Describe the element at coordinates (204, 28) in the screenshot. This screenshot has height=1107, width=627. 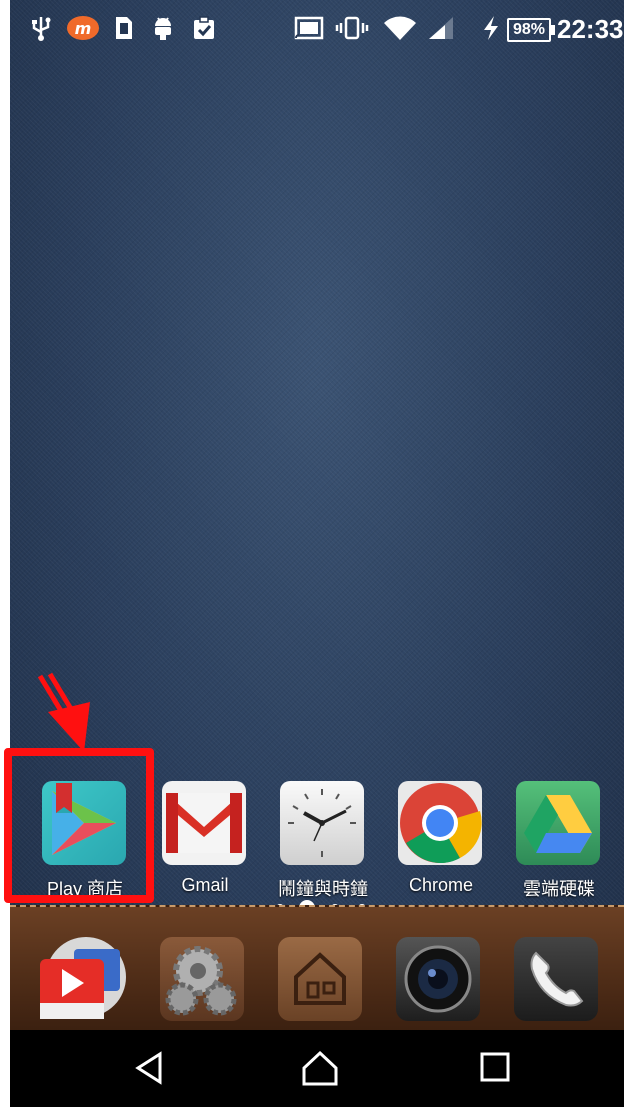
I see `clipboard-check-icon` at that location.